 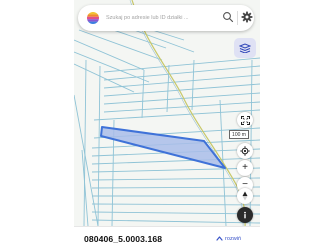 I want to click on layers-button, so click(x=245, y=48).